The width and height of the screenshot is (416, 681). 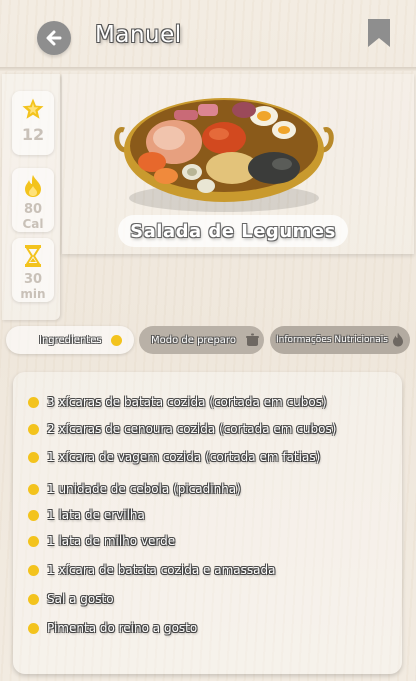 I want to click on tab-ingredients: Ingredientes, so click(x=70, y=340).